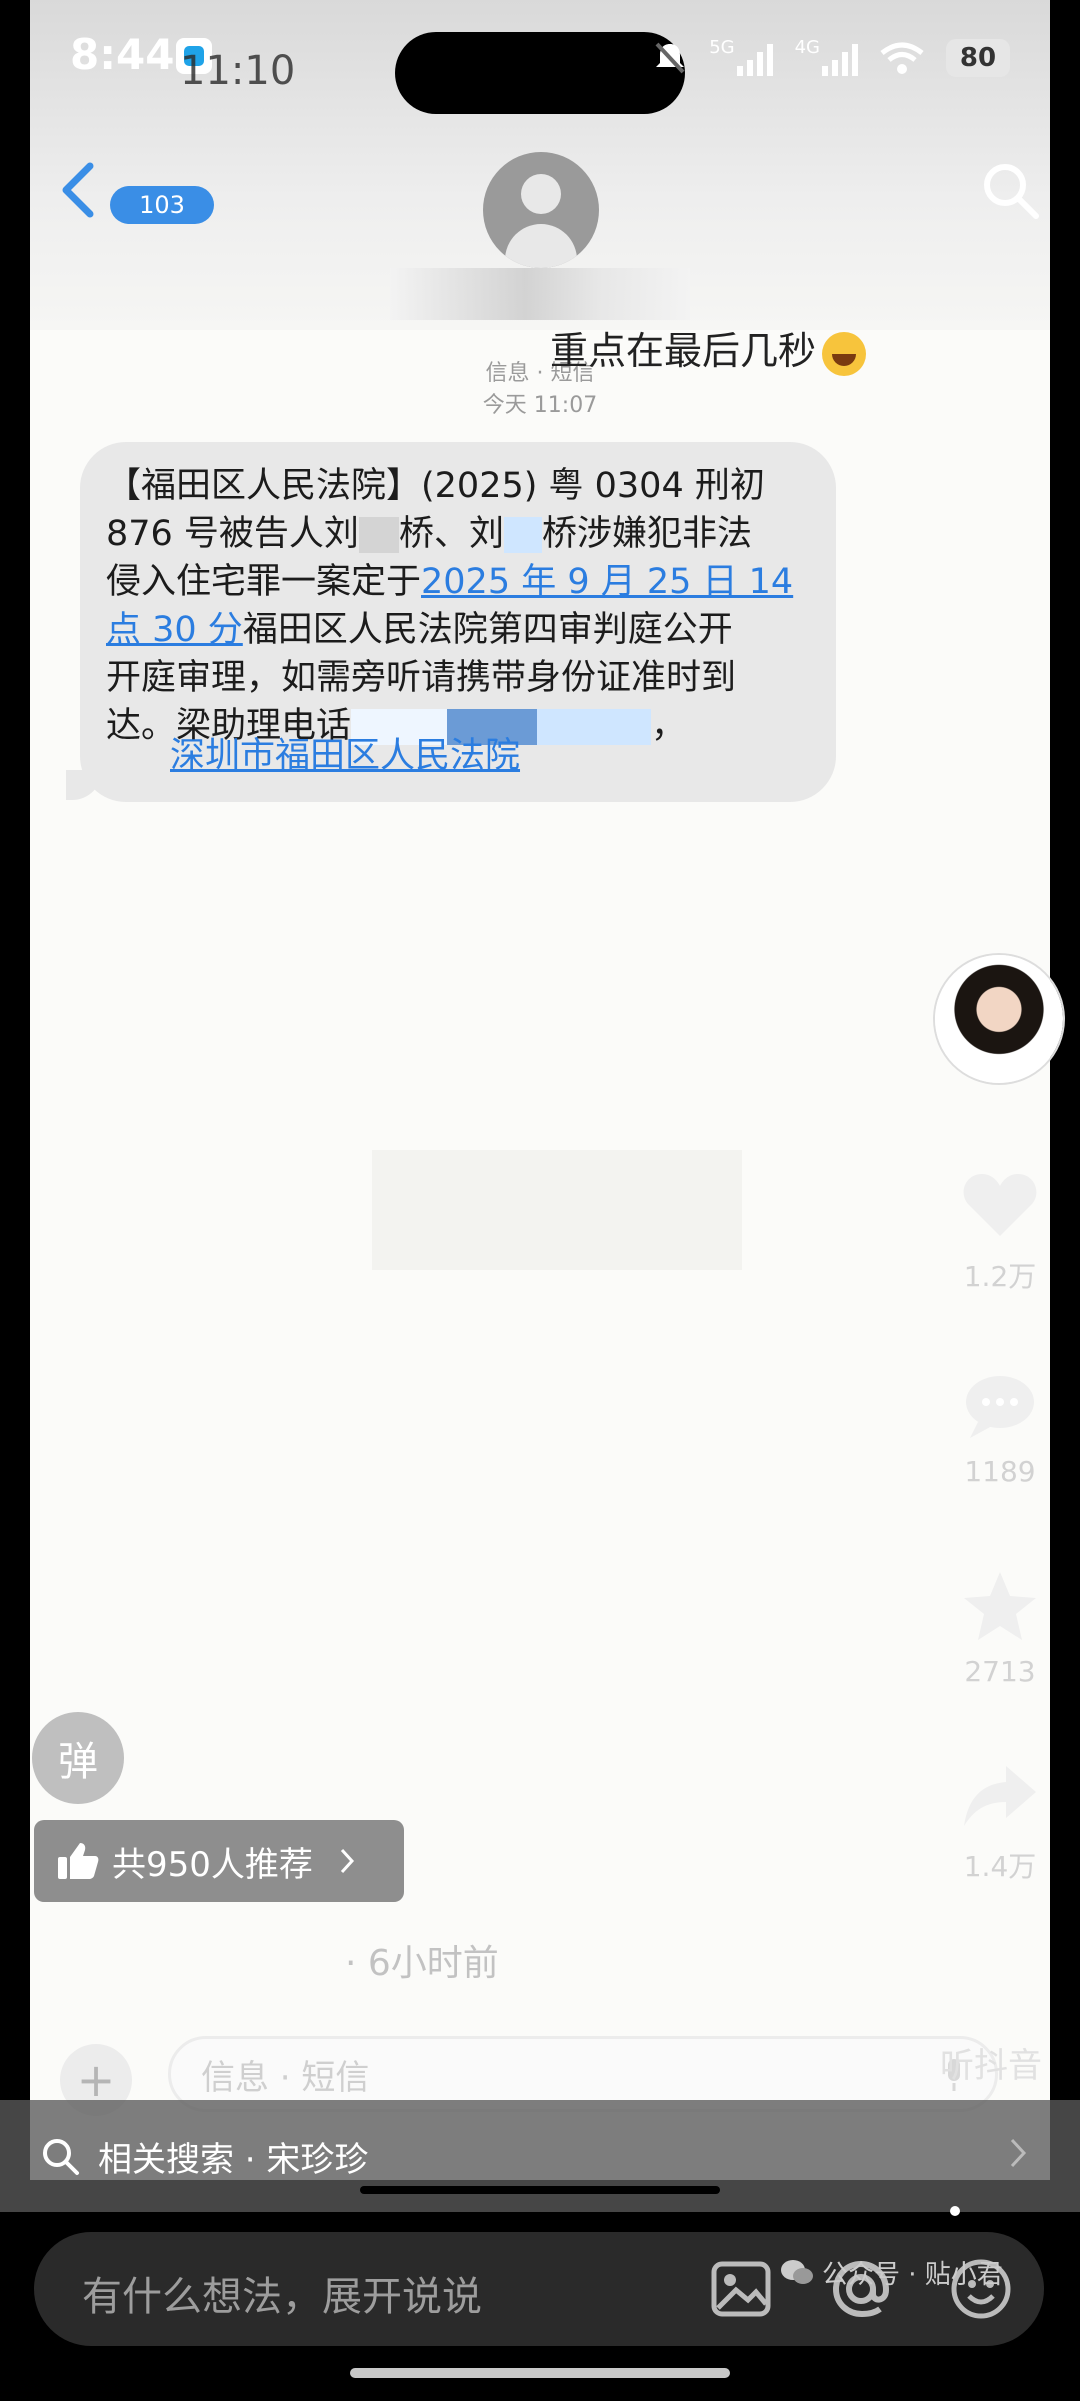 This screenshot has height=2401, width=1080. What do you see at coordinates (646, 534) in the screenshot?
I see `text-segment: 桥涉嫌犯非法` at bounding box center [646, 534].